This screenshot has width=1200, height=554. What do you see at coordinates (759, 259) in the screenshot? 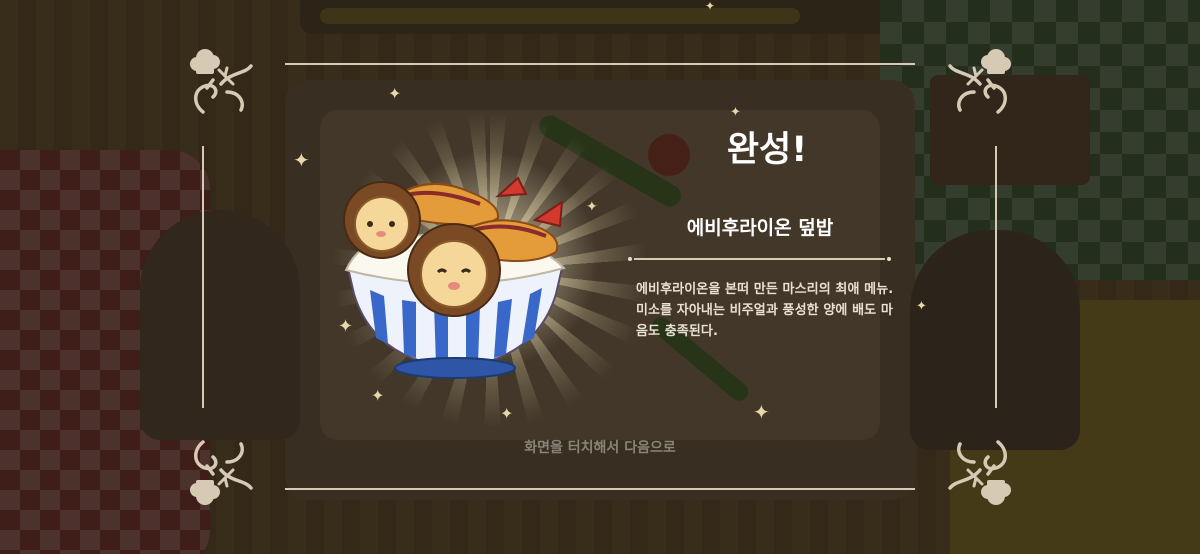
I see `title-divider` at bounding box center [759, 259].